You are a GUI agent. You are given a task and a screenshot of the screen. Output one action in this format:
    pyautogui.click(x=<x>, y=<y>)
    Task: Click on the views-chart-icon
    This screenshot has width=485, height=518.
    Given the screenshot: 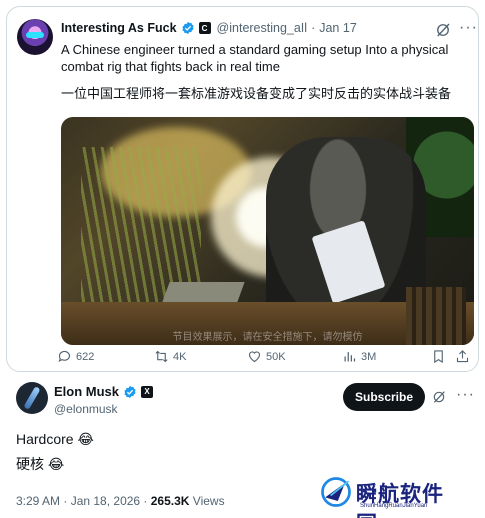 What is the action you would take?
    pyautogui.click(x=350, y=357)
    